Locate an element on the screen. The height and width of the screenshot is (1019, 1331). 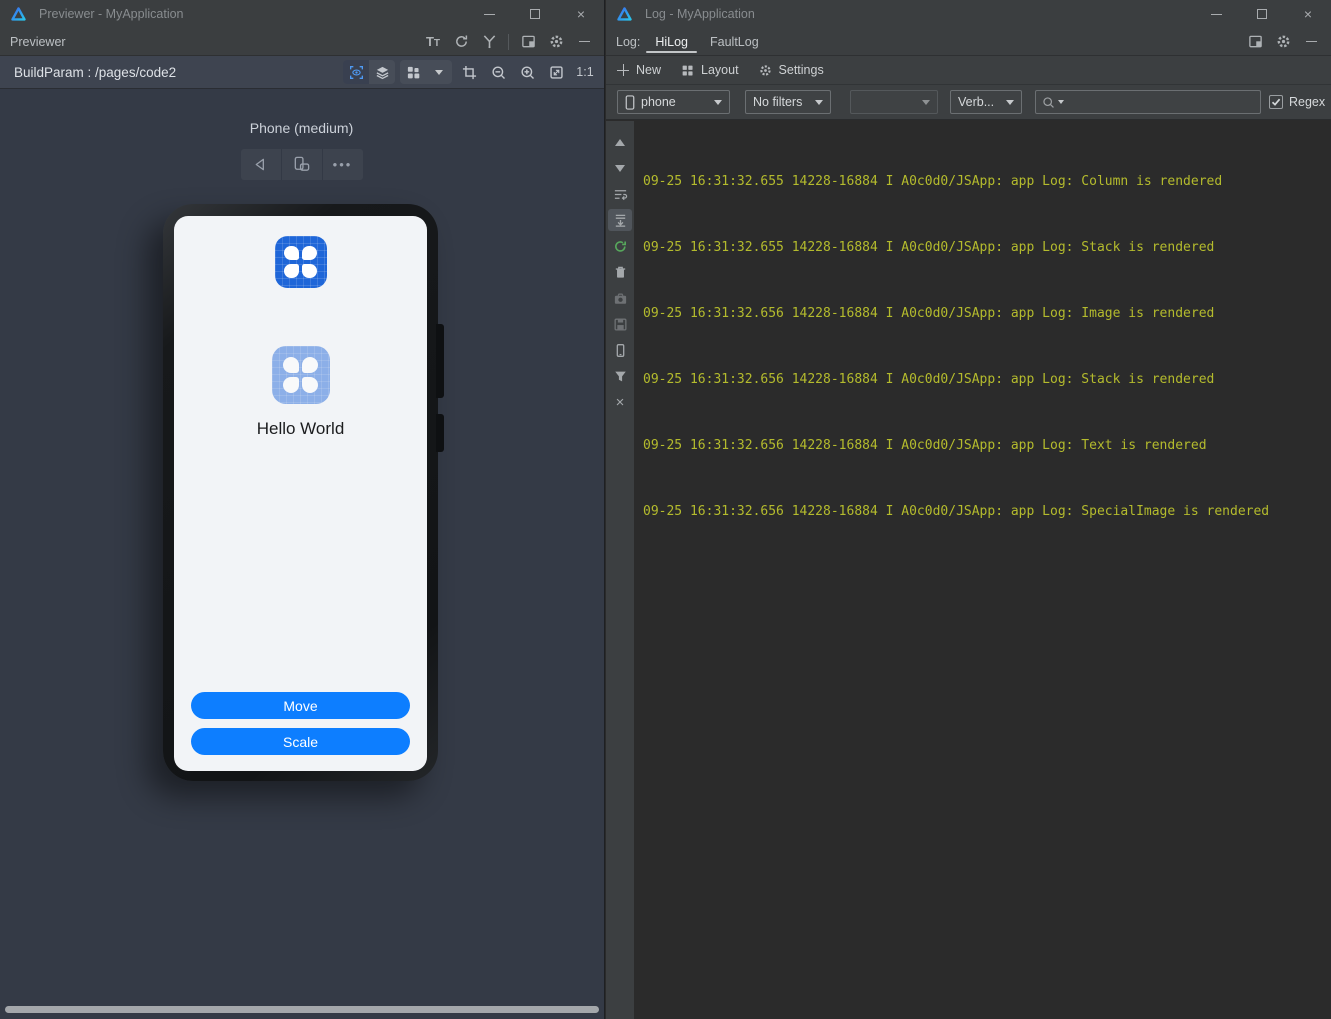
save-log-button is located at coordinates (620, 324).